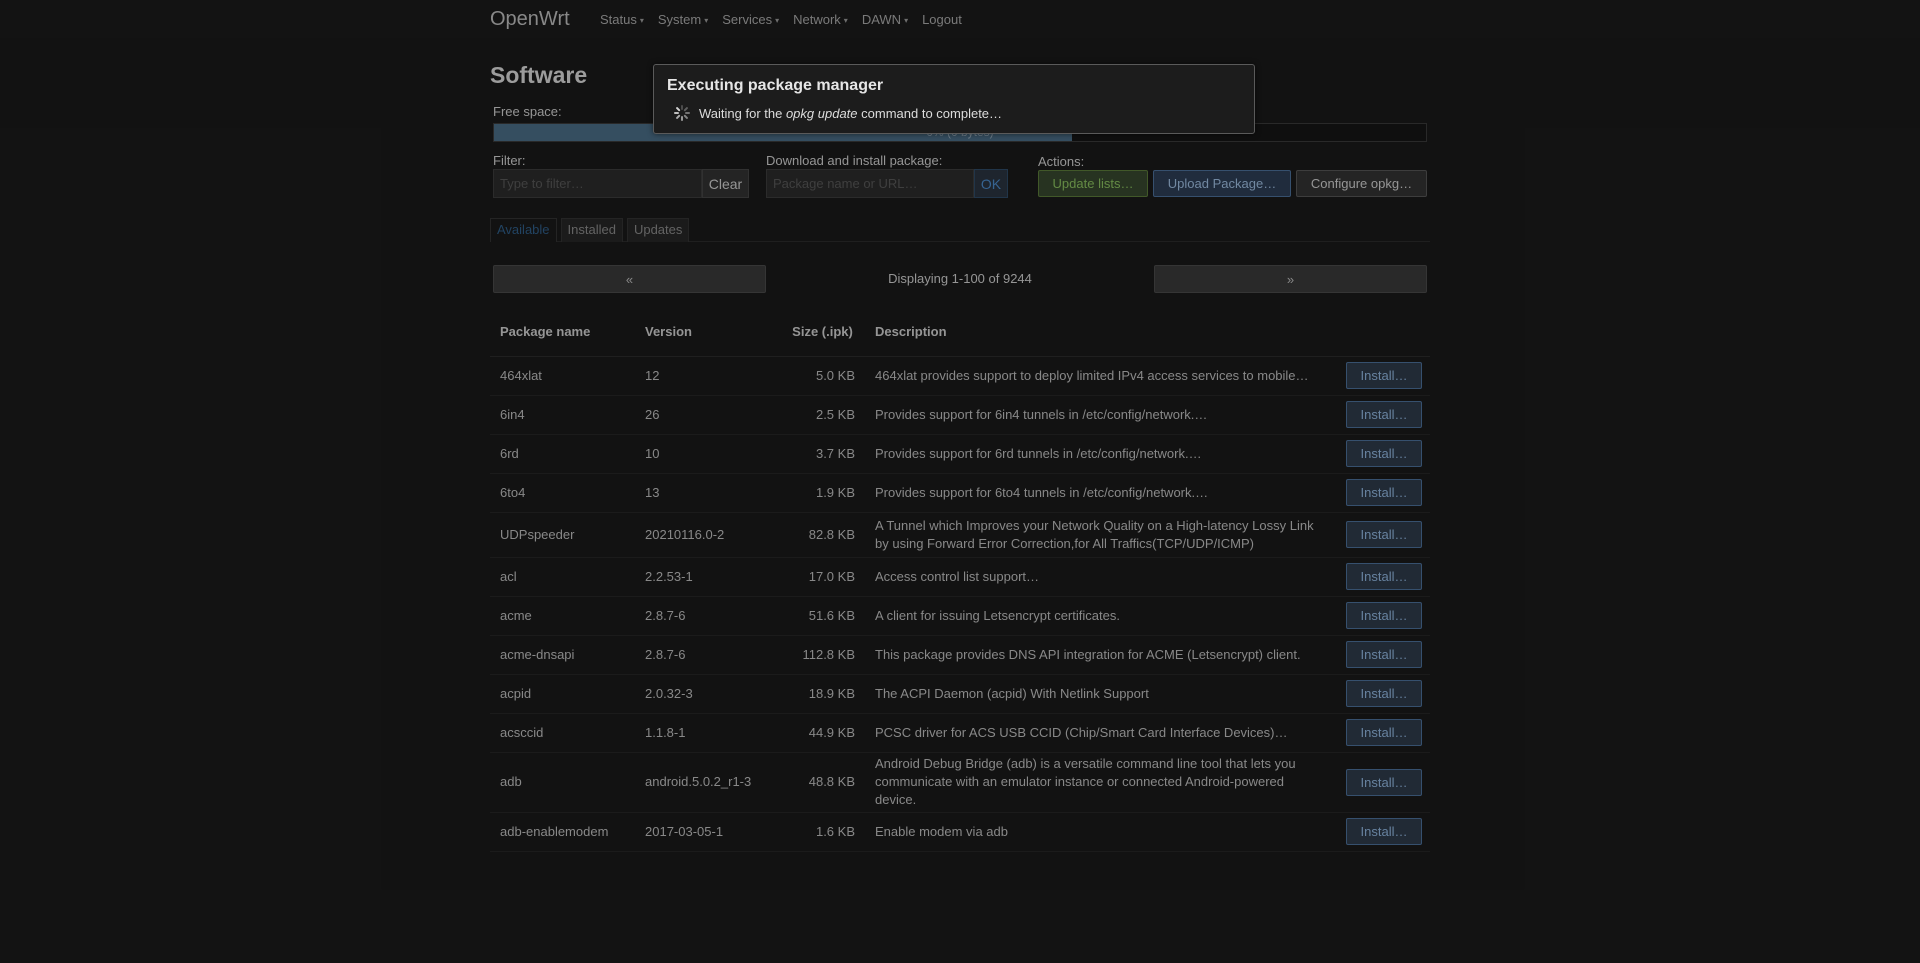 The height and width of the screenshot is (963, 1920). I want to click on modal-command: opkg update, so click(821, 113).